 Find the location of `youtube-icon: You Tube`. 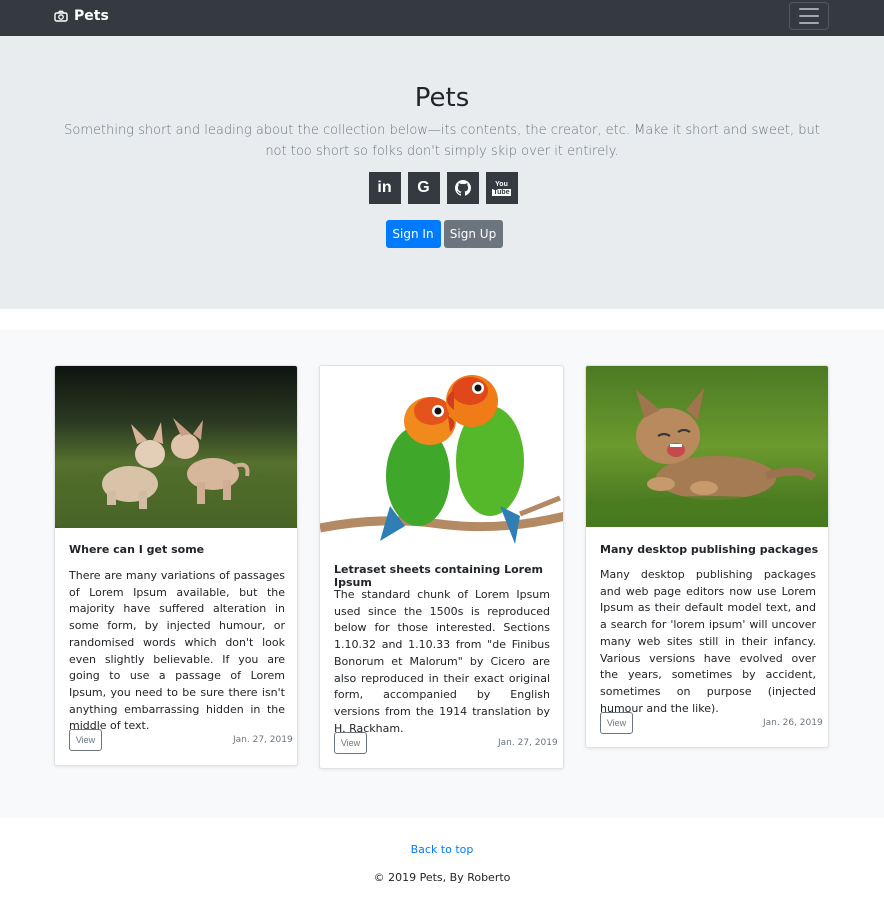

youtube-icon: You Tube is located at coordinates (501, 188).